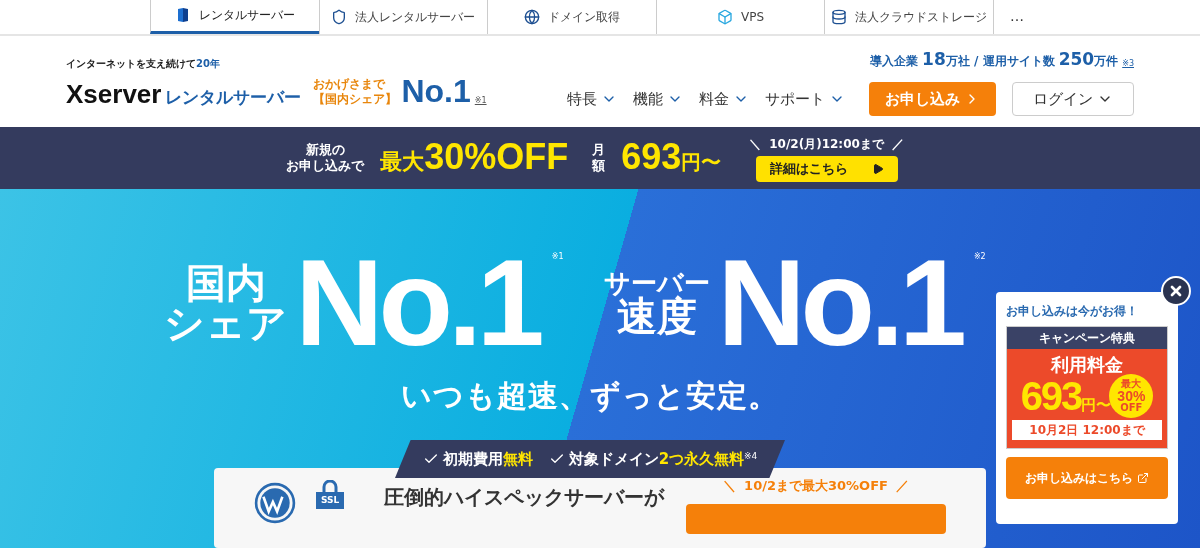 This screenshot has height=548, width=1200. What do you see at coordinates (474, 158) in the screenshot?
I see `discount-text: 最大30%OFF` at bounding box center [474, 158].